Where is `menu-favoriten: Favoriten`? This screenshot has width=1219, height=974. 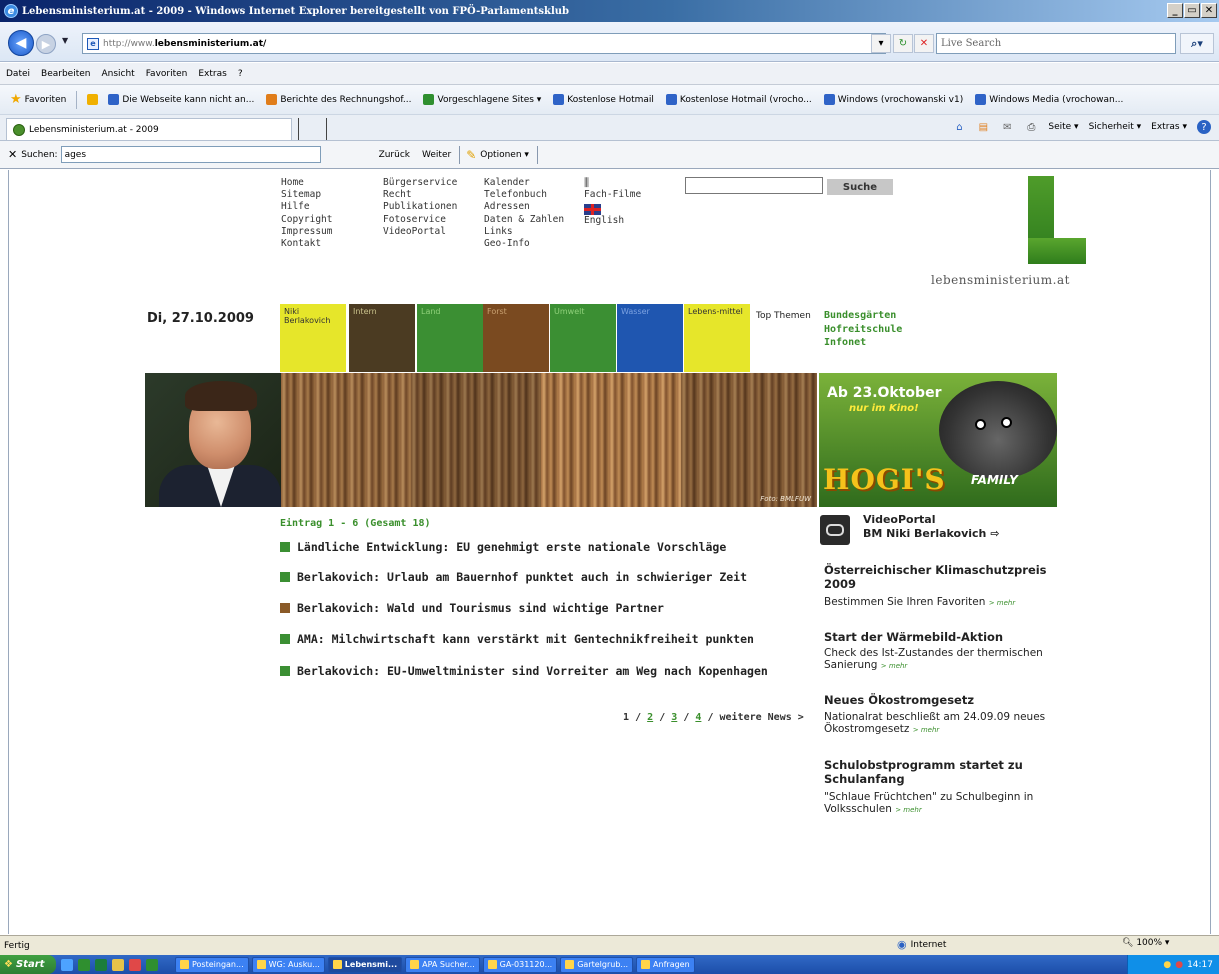 menu-favoriten: Favoriten is located at coordinates (167, 74).